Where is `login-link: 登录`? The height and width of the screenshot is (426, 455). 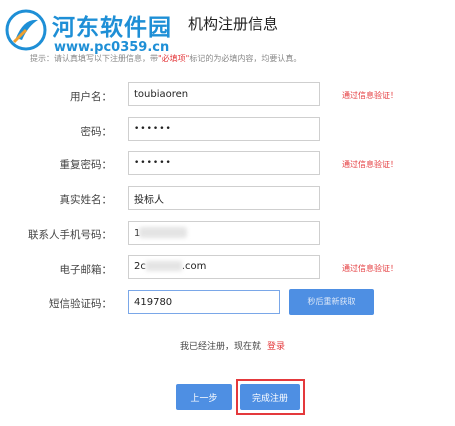
login-link: 登录 is located at coordinates (276, 347).